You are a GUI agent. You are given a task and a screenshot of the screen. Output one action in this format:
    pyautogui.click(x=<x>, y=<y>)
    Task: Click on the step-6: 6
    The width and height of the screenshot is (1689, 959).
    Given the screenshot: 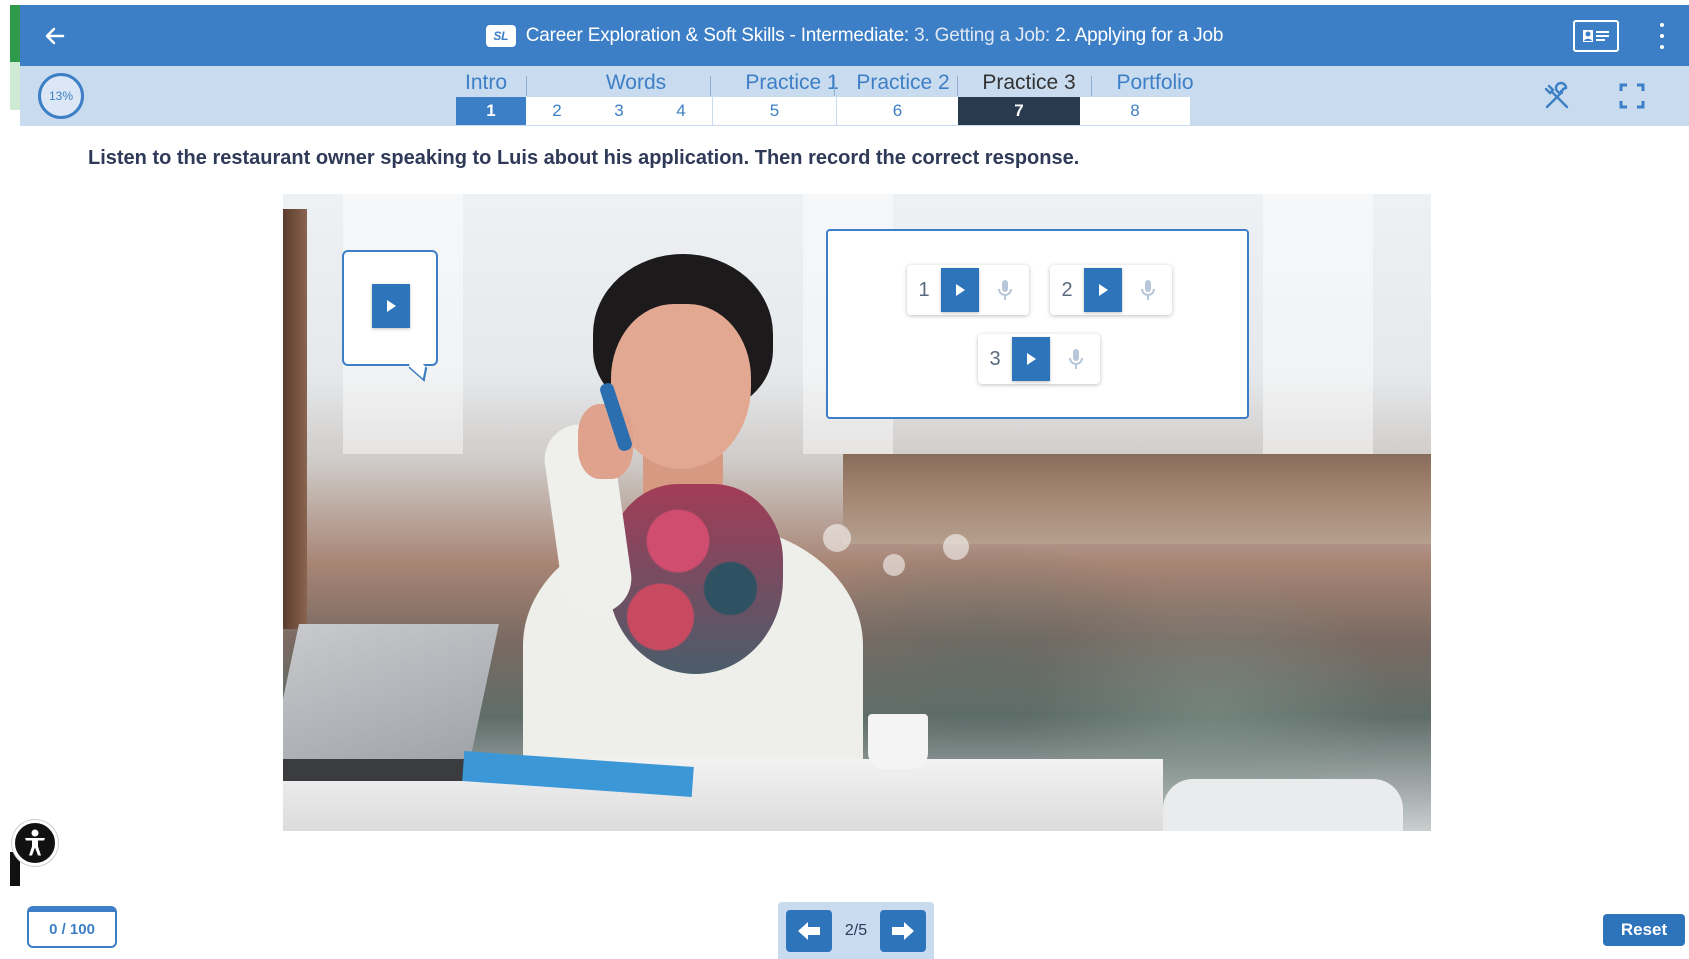 What is the action you would take?
    pyautogui.click(x=897, y=111)
    